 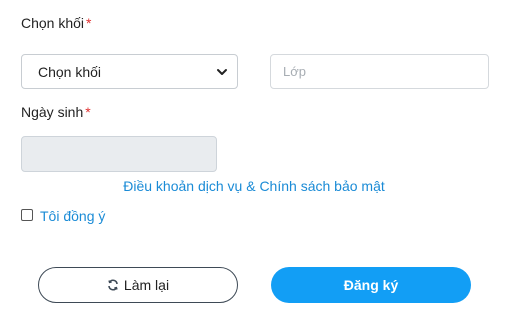 What do you see at coordinates (88, 112) in the screenshot?
I see `birthdate-required-mark: *` at bounding box center [88, 112].